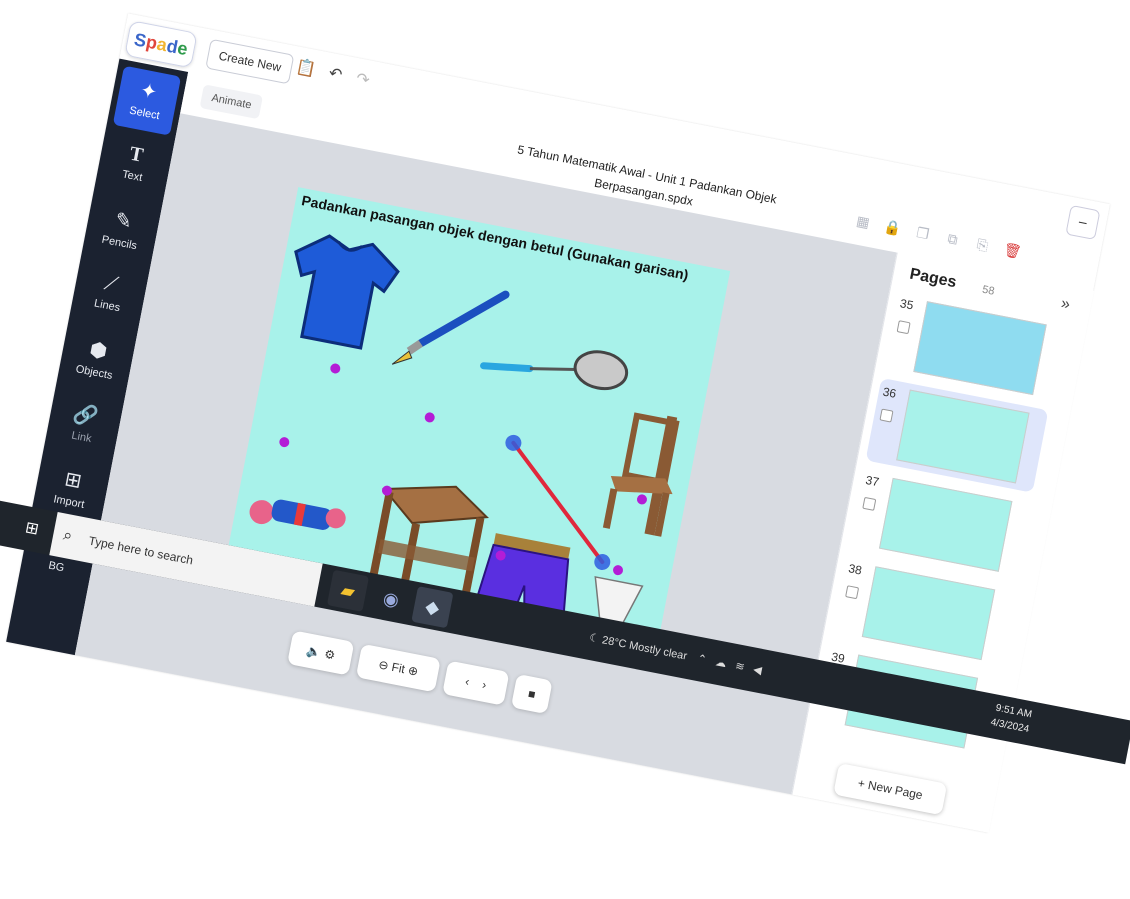 This screenshot has height=899, width=1130. Describe the element at coordinates (952, 239) in the screenshot. I see `copy-icon: ⧉` at that location.